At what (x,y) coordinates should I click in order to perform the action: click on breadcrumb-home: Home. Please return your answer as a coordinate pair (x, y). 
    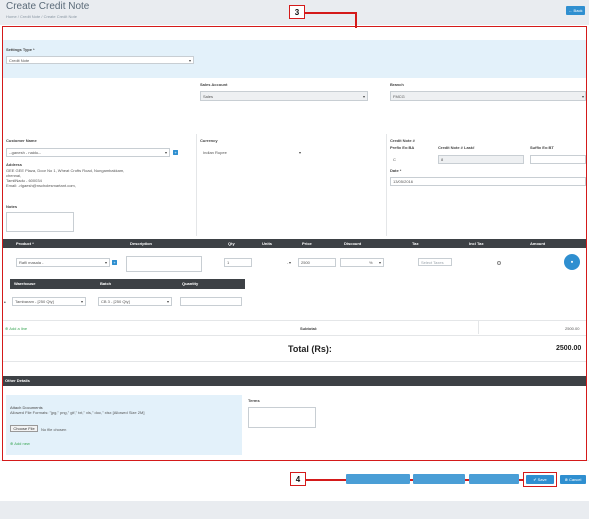
    Looking at the image, I should click on (11, 16).